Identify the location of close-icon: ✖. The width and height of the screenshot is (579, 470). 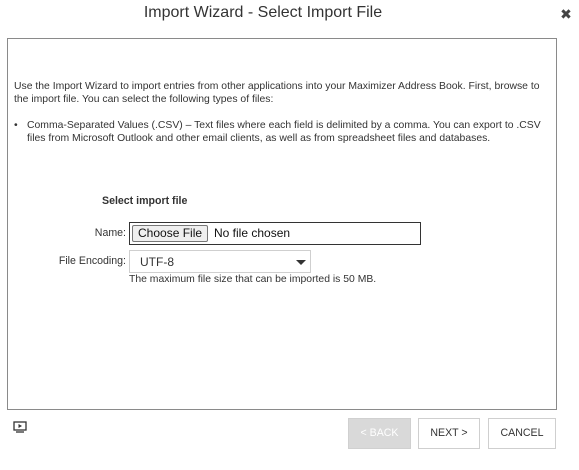
(566, 14).